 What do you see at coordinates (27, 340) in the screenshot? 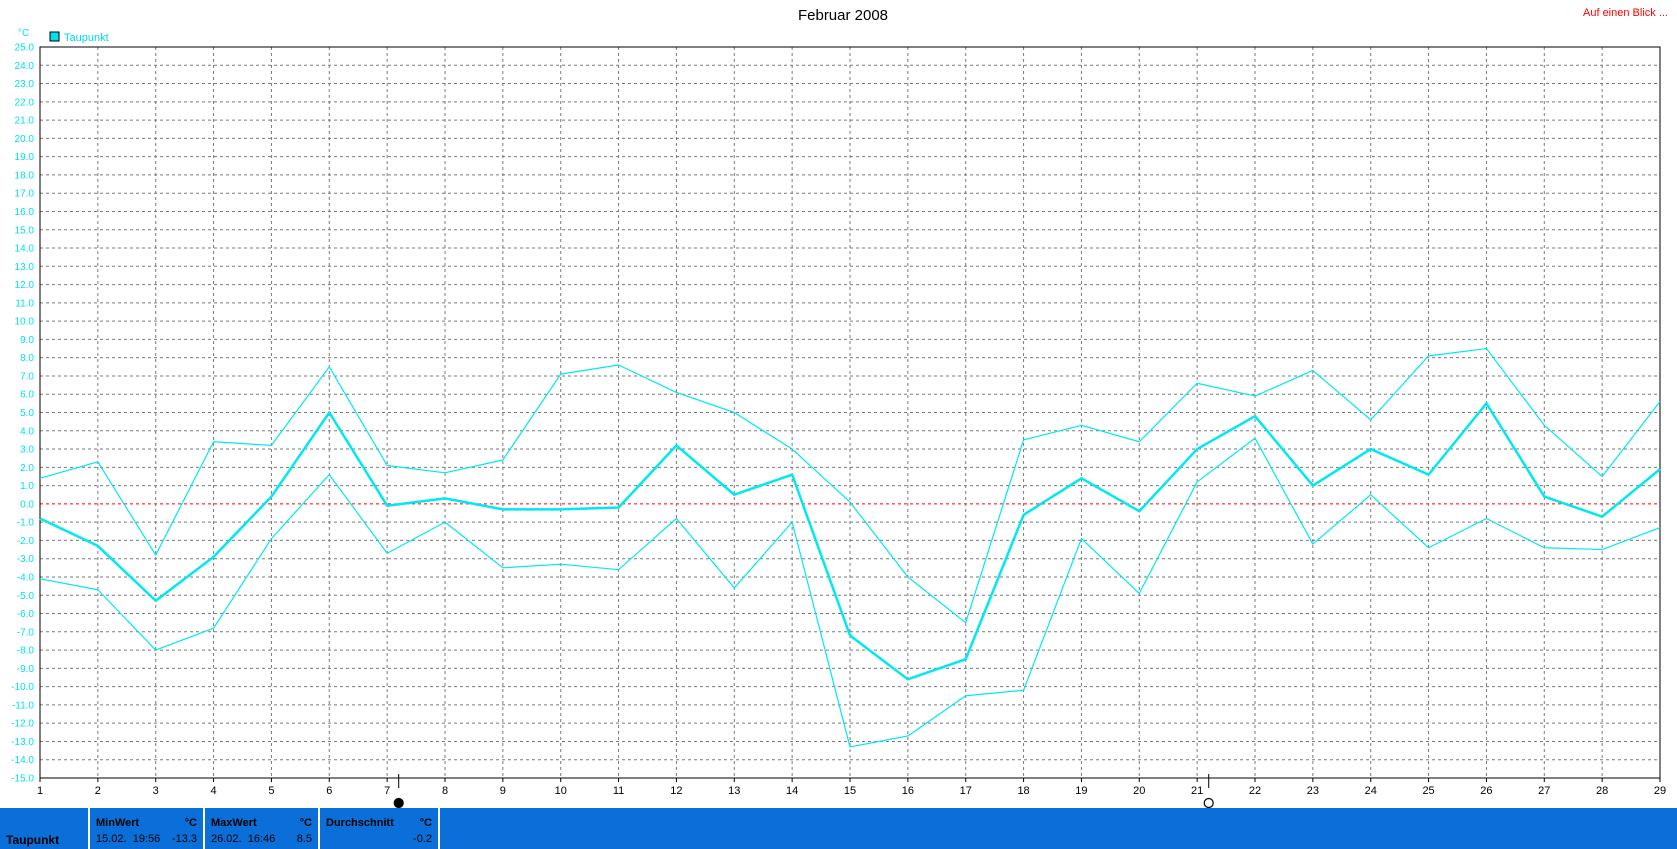
I see `y-tick-label: 9.0` at bounding box center [27, 340].